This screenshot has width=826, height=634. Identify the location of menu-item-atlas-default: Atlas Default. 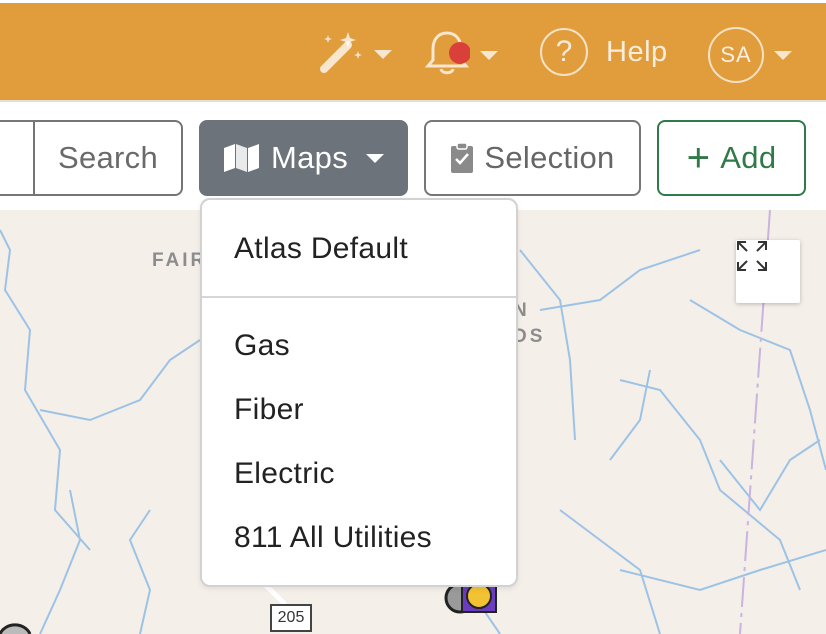
(321, 249).